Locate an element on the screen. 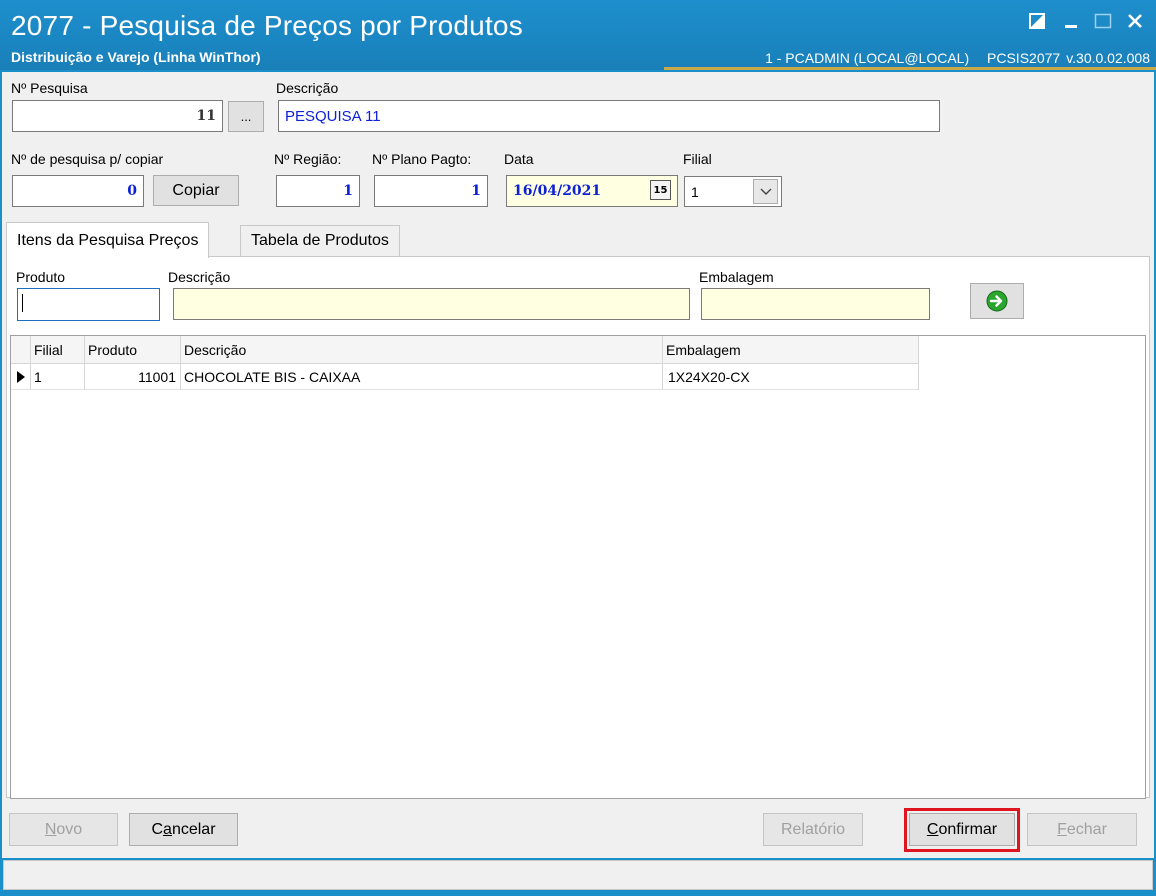 The height and width of the screenshot is (896, 1156). cancelar-button: Ca ncelar is located at coordinates (183, 829).